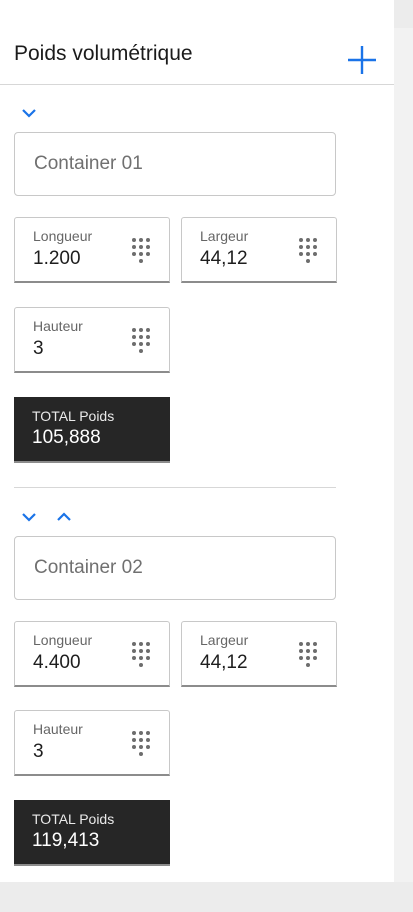 Image resolution: width=413 pixels, height=912 pixels. What do you see at coordinates (88, 567) in the screenshot?
I see `container-name-value: Container 02` at bounding box center [88, 567].